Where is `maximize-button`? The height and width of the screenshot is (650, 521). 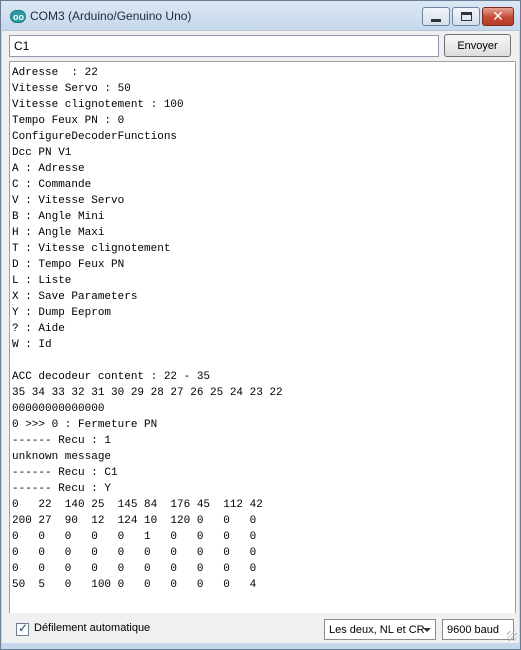 maximize-button is located at coordinates (466, 16).